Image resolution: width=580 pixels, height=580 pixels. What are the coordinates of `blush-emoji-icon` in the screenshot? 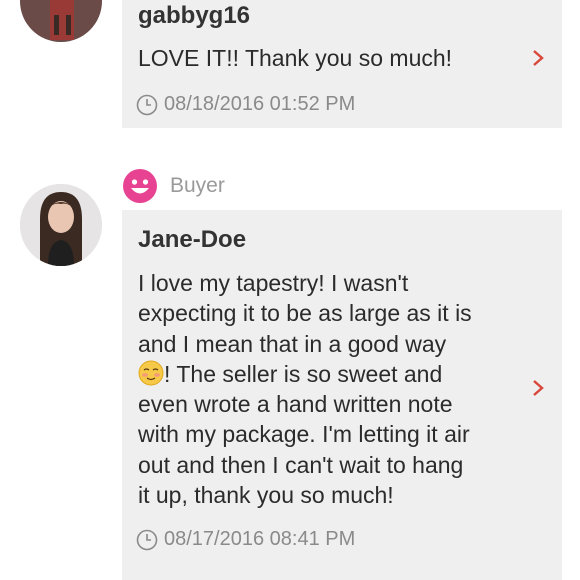 It's located at (151, 373).